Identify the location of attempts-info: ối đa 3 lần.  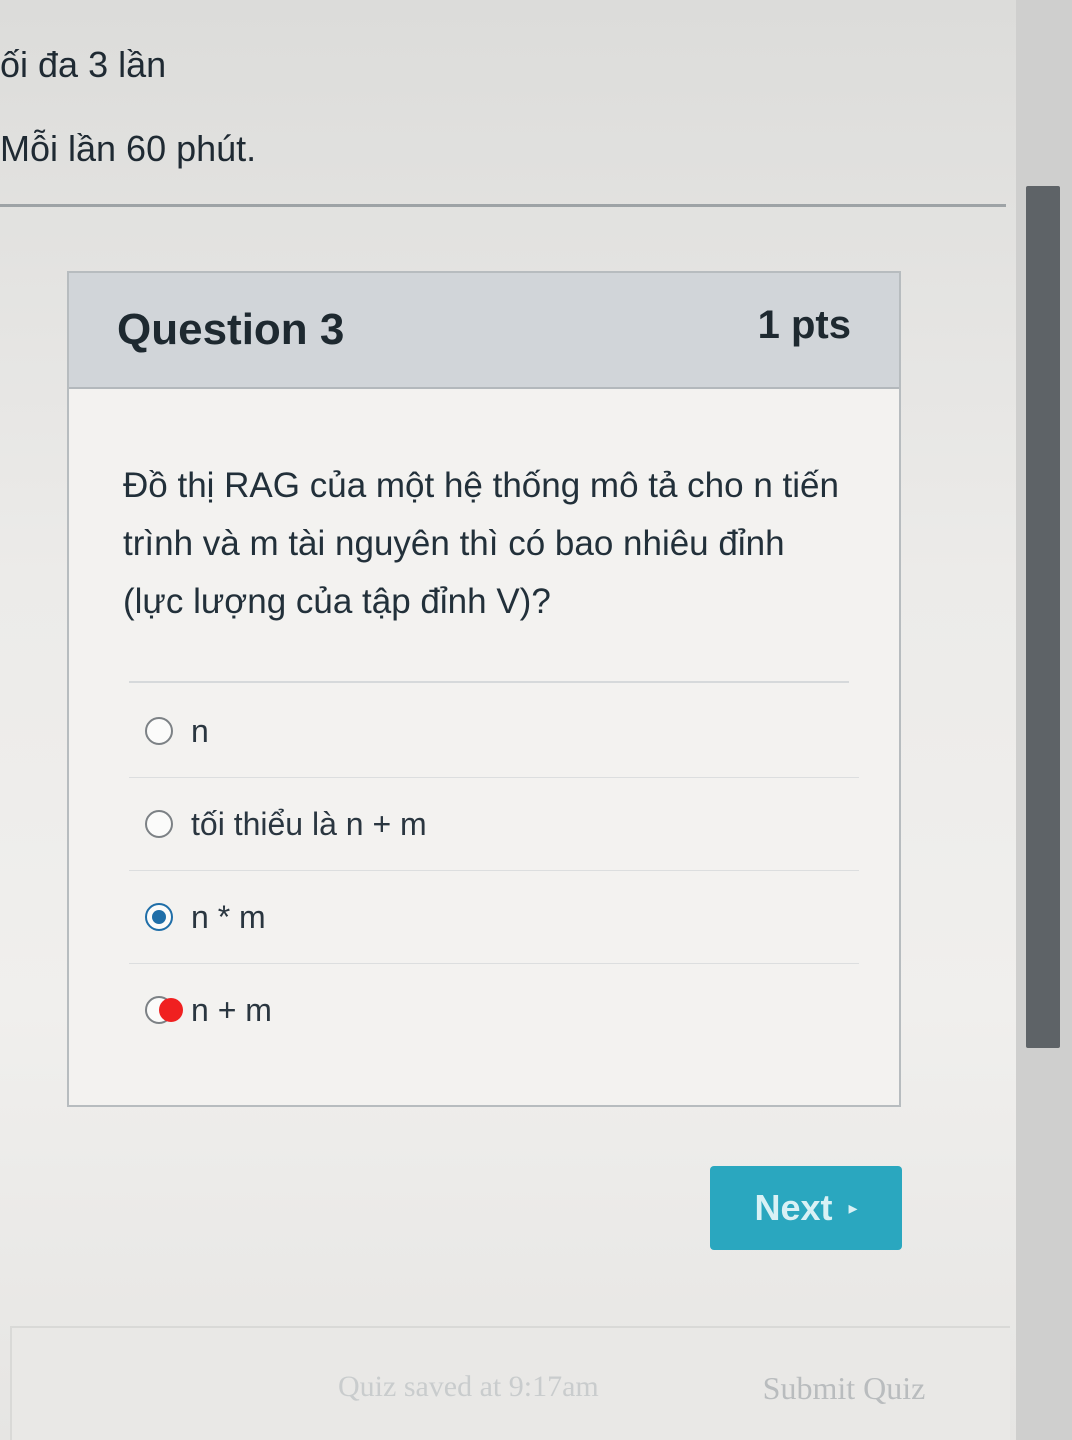
(83, 64).